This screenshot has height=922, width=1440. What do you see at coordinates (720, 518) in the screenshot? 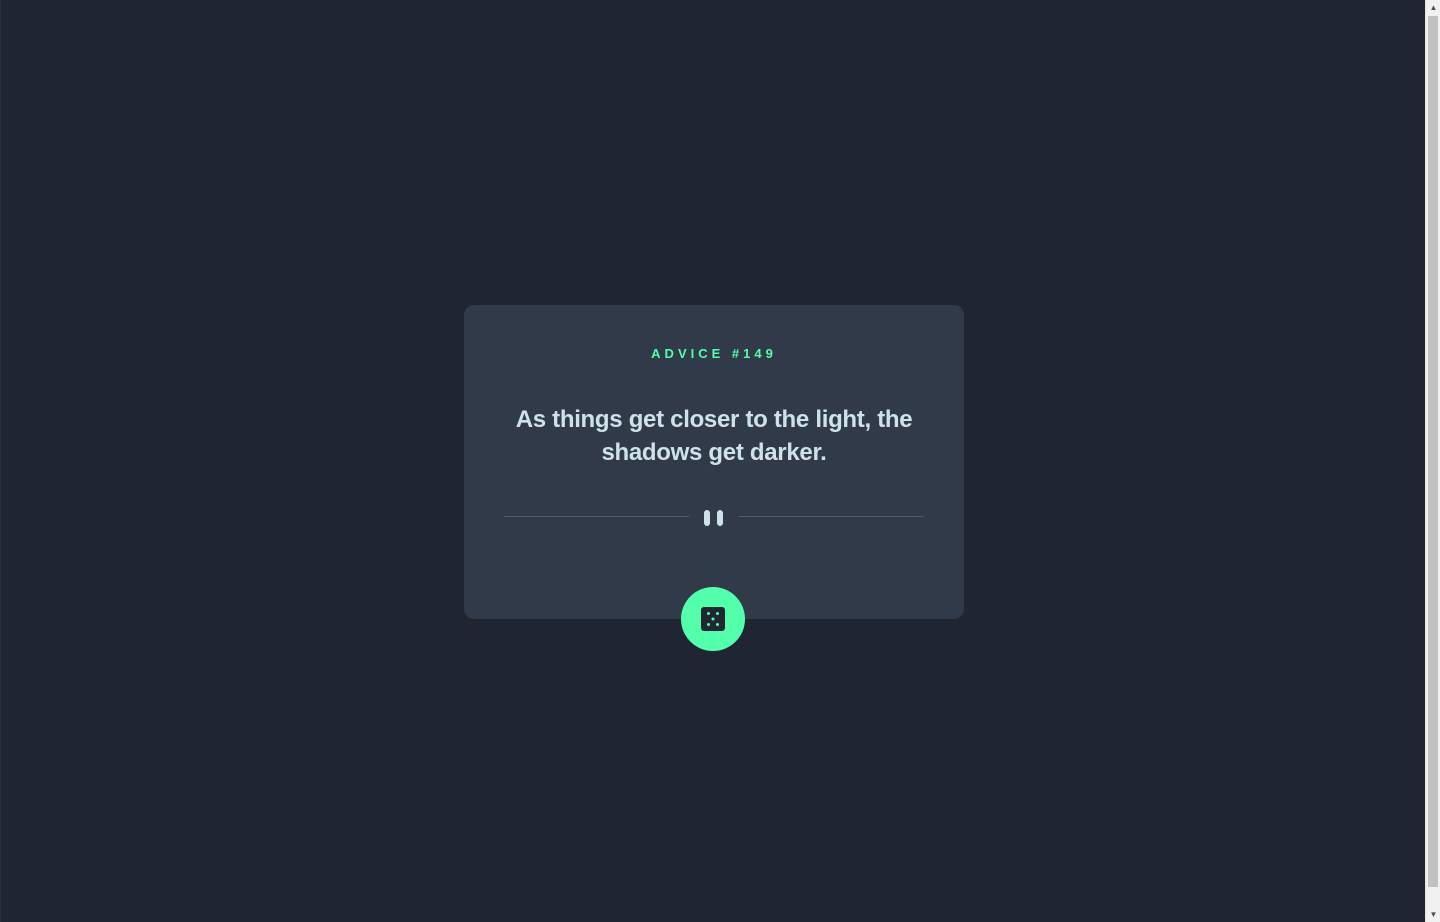
I see `pause-bar-right` at bounding box center [720, 518].